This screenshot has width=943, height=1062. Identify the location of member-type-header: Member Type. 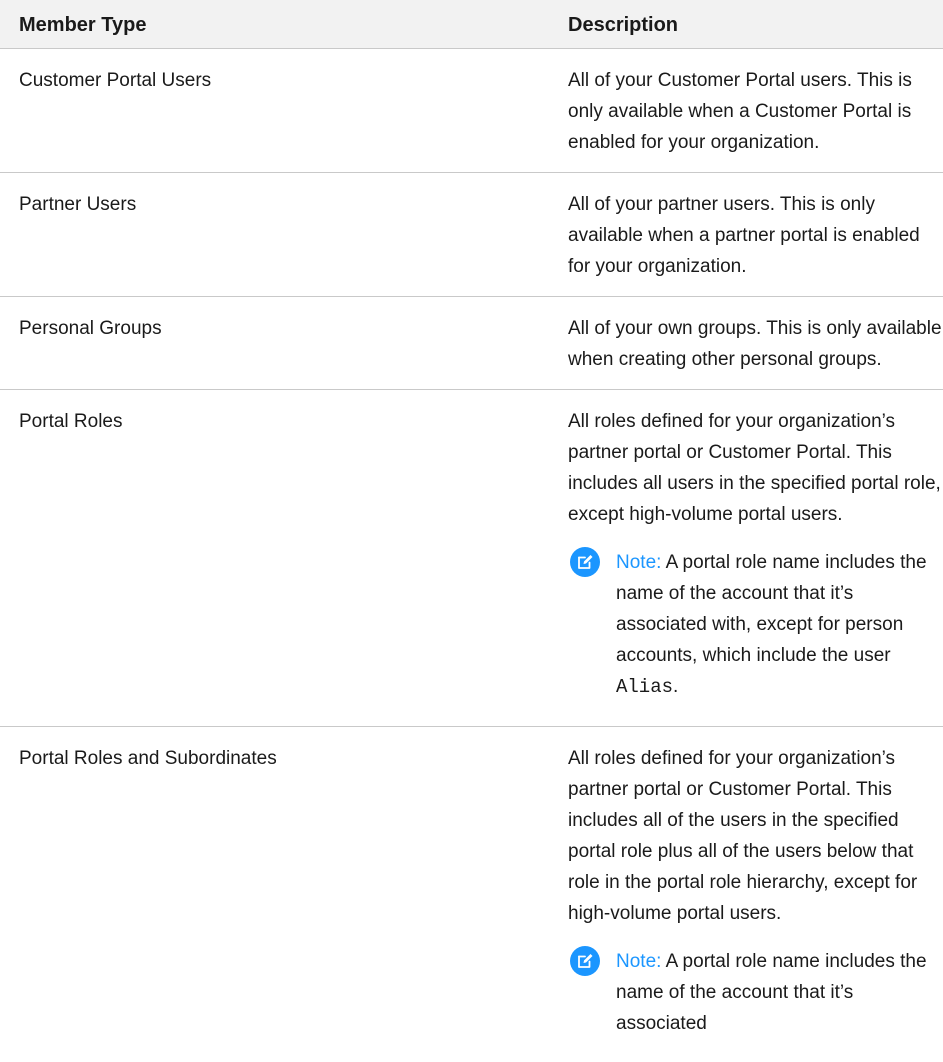
(280, 24).